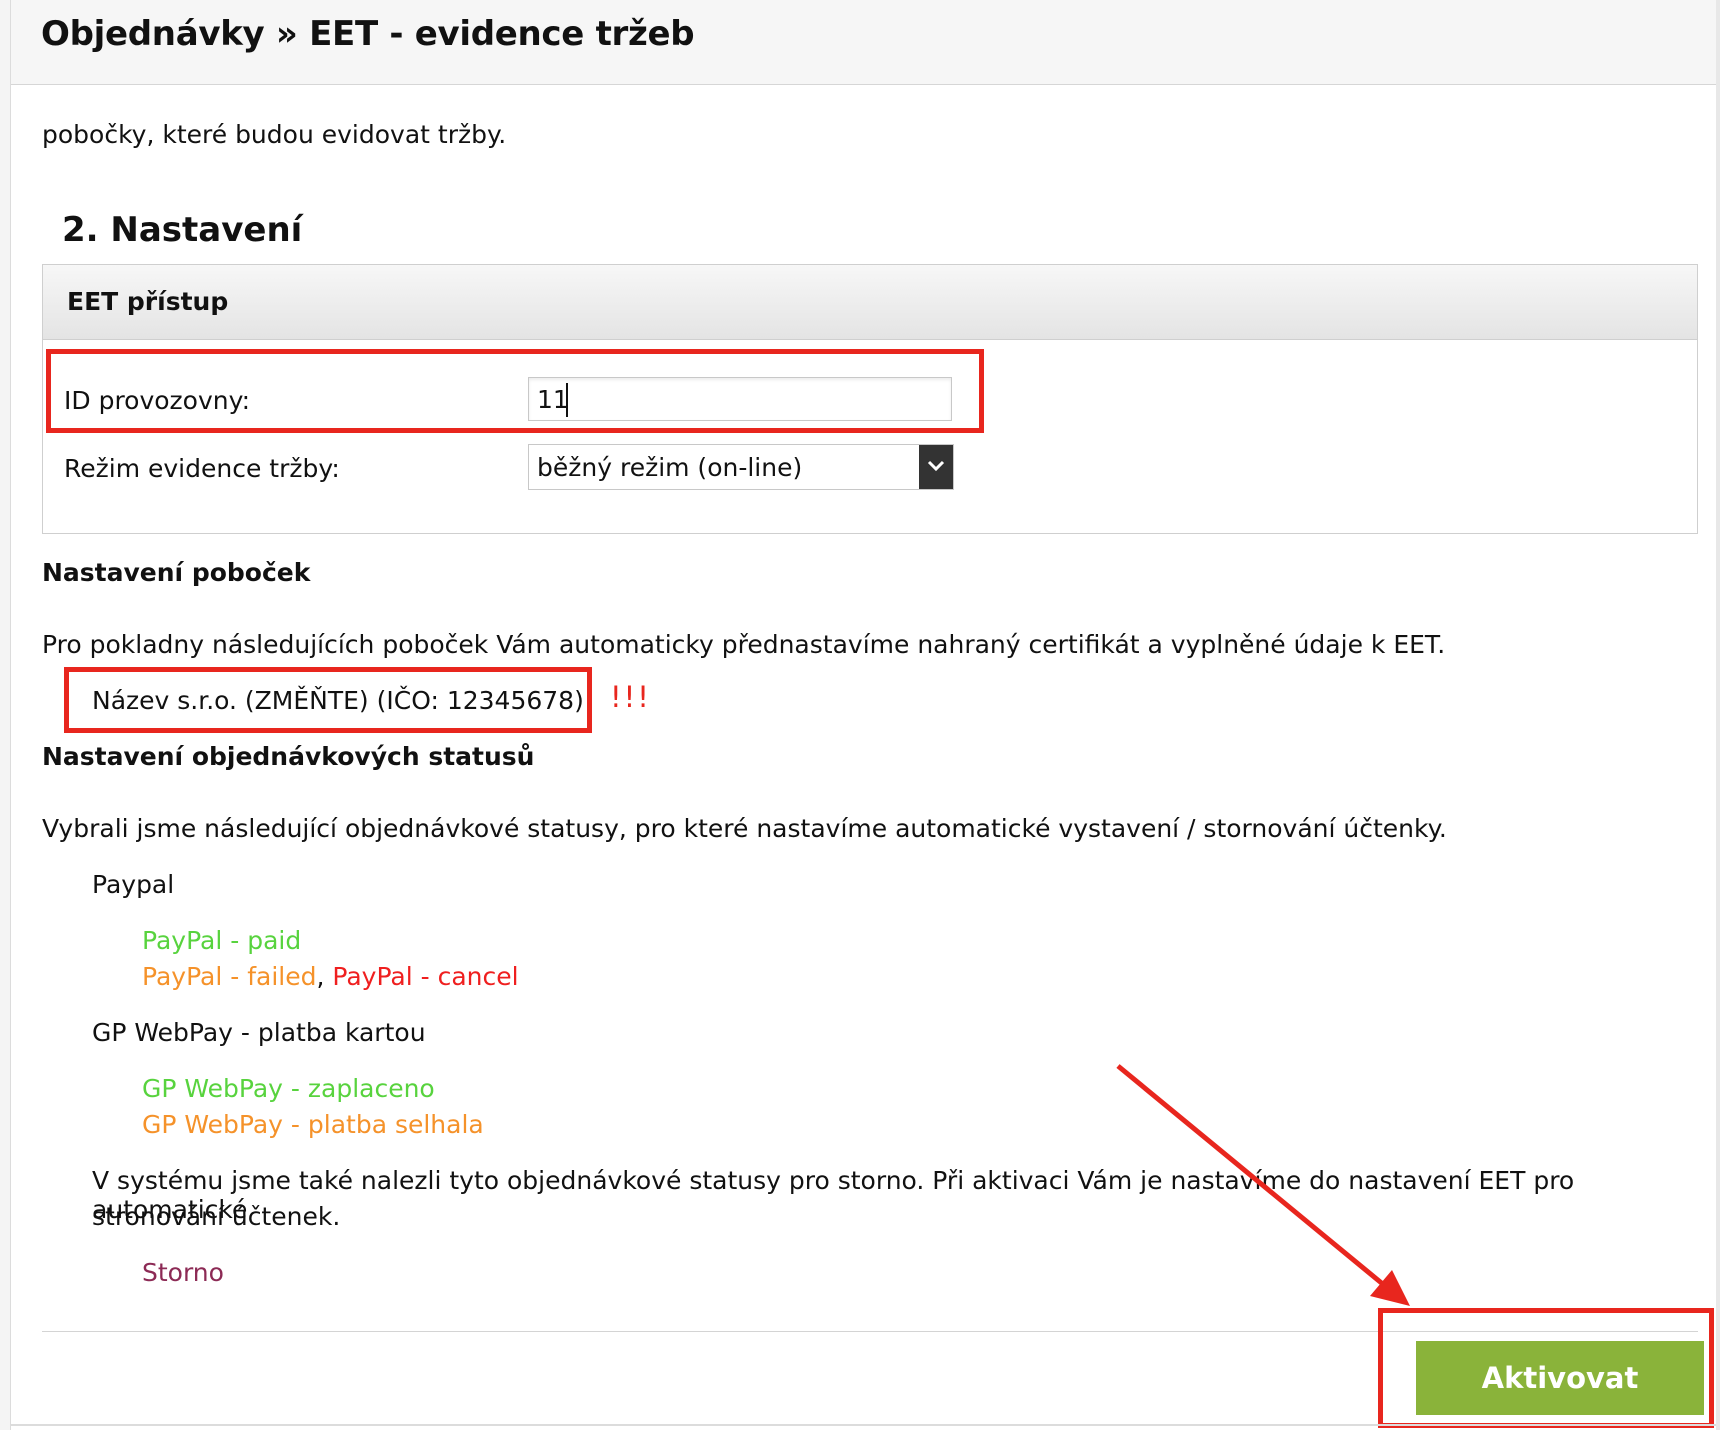  Describe the element at coordinates (863, 1425) in the screenshot. I see `bottom-border` at that location.